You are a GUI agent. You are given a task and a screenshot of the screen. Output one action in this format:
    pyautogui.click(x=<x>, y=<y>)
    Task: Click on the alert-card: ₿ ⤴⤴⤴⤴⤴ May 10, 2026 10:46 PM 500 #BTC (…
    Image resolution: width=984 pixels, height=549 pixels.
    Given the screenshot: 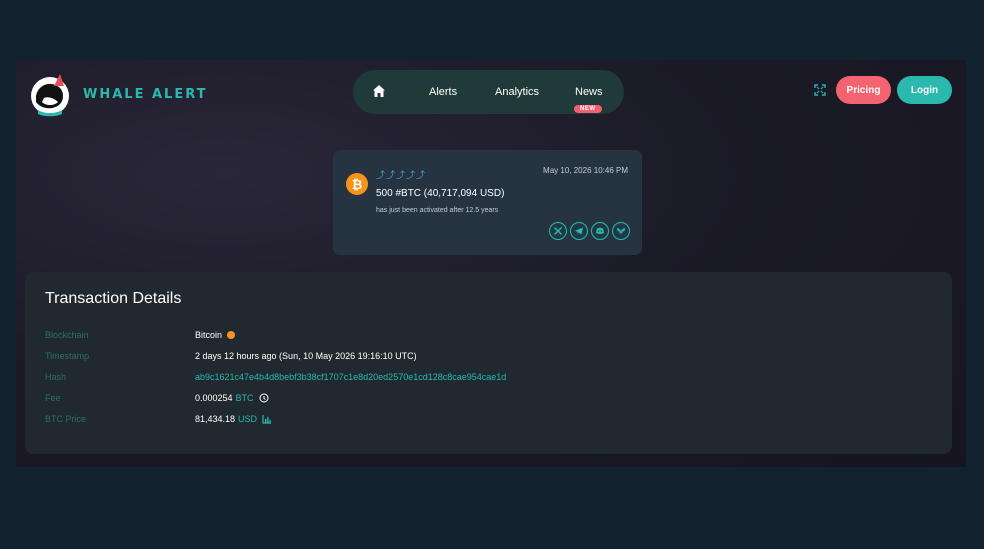 What is the action you would take?
    pyautogui.click(x=487, y=202)
    